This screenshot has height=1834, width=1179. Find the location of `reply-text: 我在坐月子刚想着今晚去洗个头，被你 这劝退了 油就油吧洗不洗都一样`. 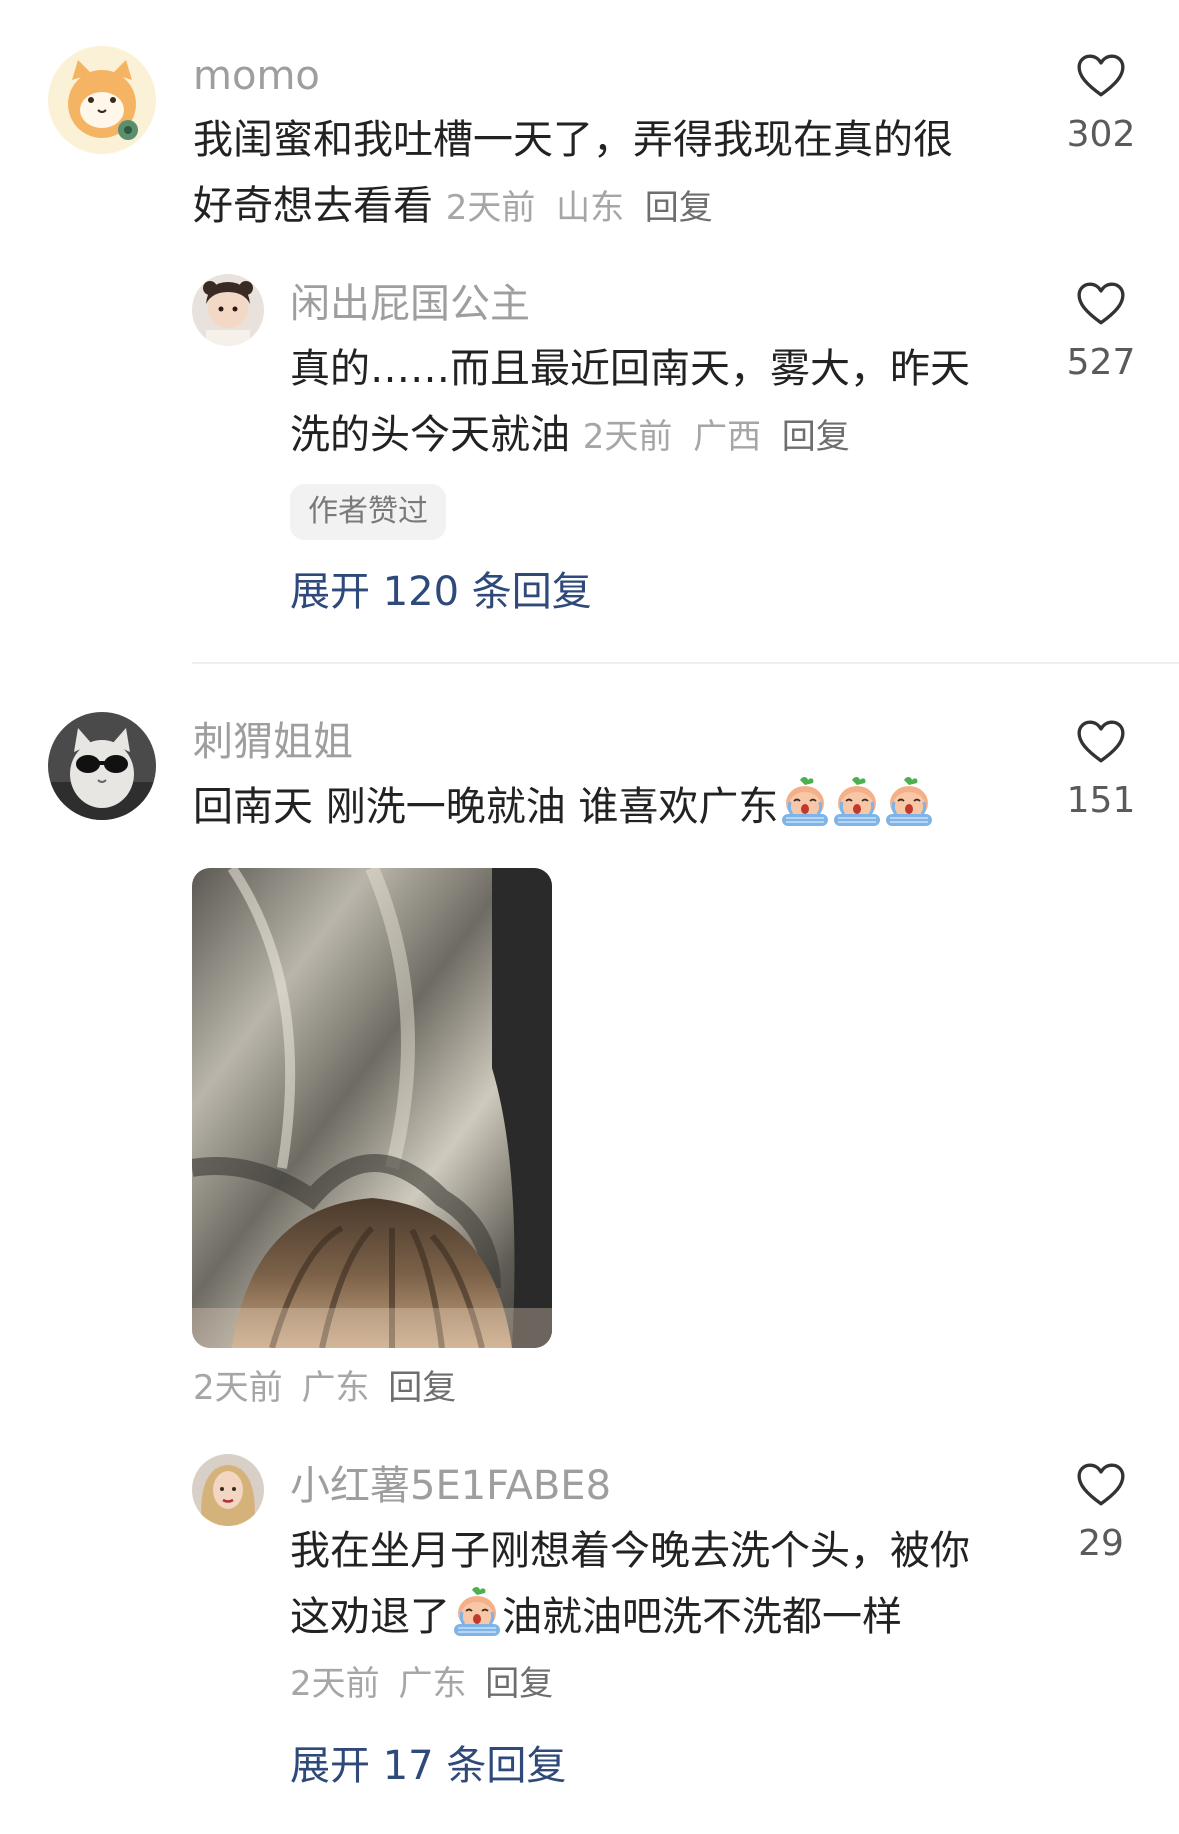

reply-text: 我在坐月子刚想着今晚去洗个头，被你 这劝退了 油就油吧洗不洗都一样 is located at coordinates (670, 1584).